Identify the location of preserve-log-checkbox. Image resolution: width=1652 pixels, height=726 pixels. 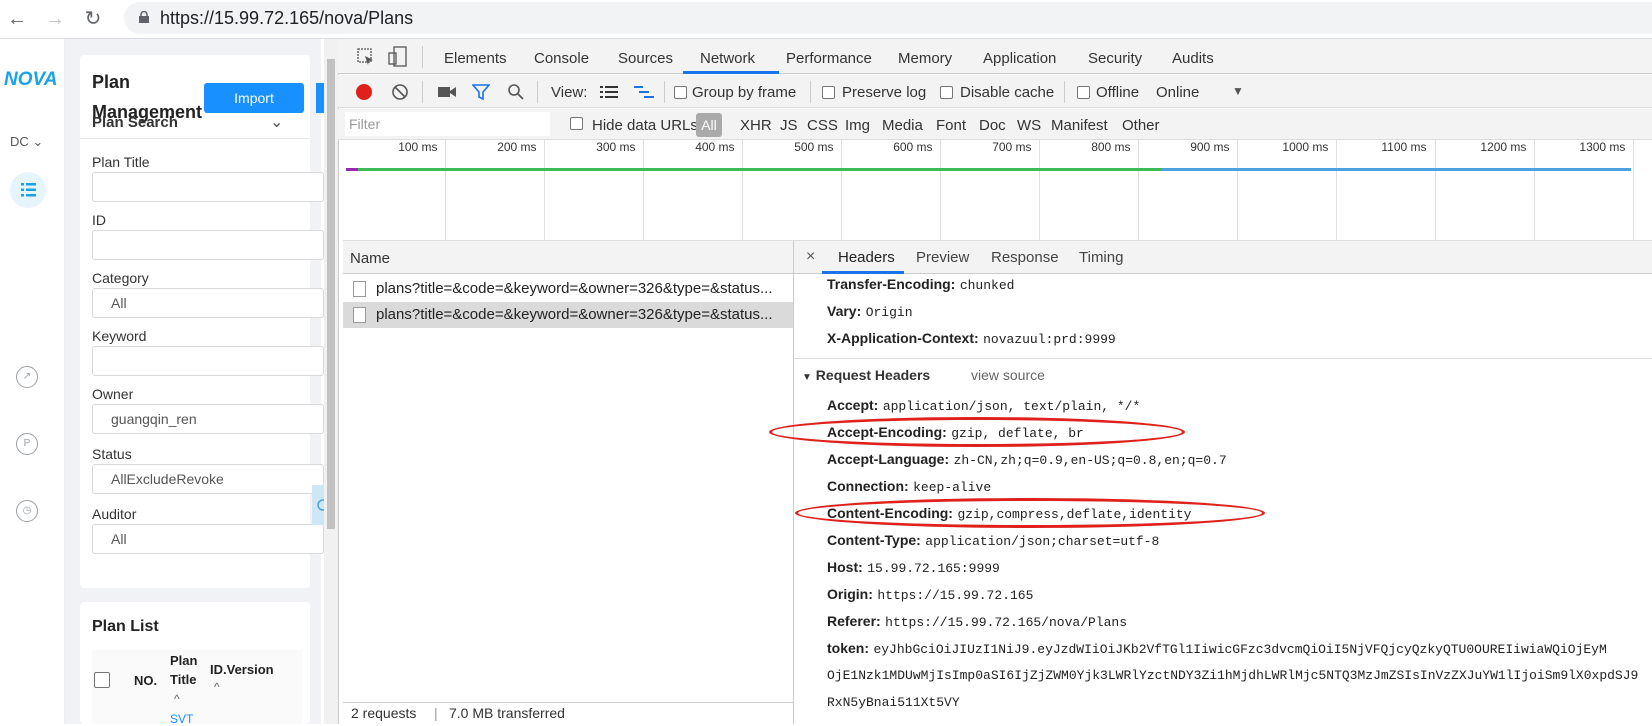
(828, 92).